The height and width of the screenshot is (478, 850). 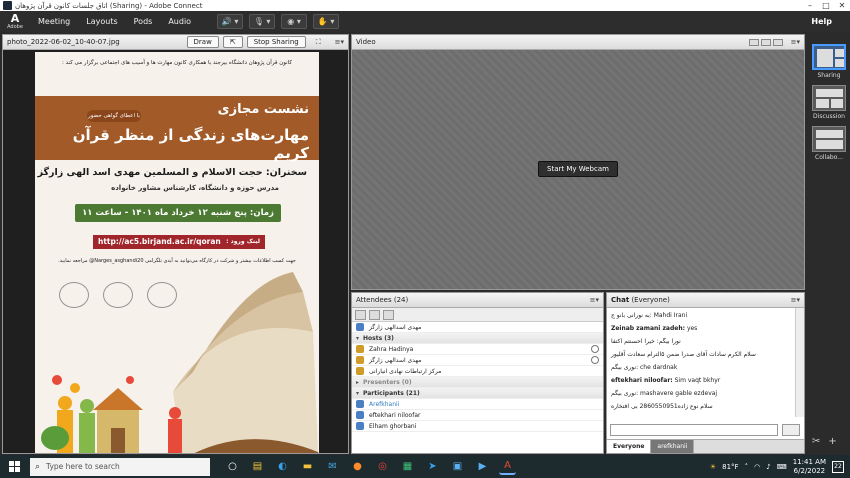 I want to click on chat-tab-private: arefkhanii, so click(x=673, y=446).